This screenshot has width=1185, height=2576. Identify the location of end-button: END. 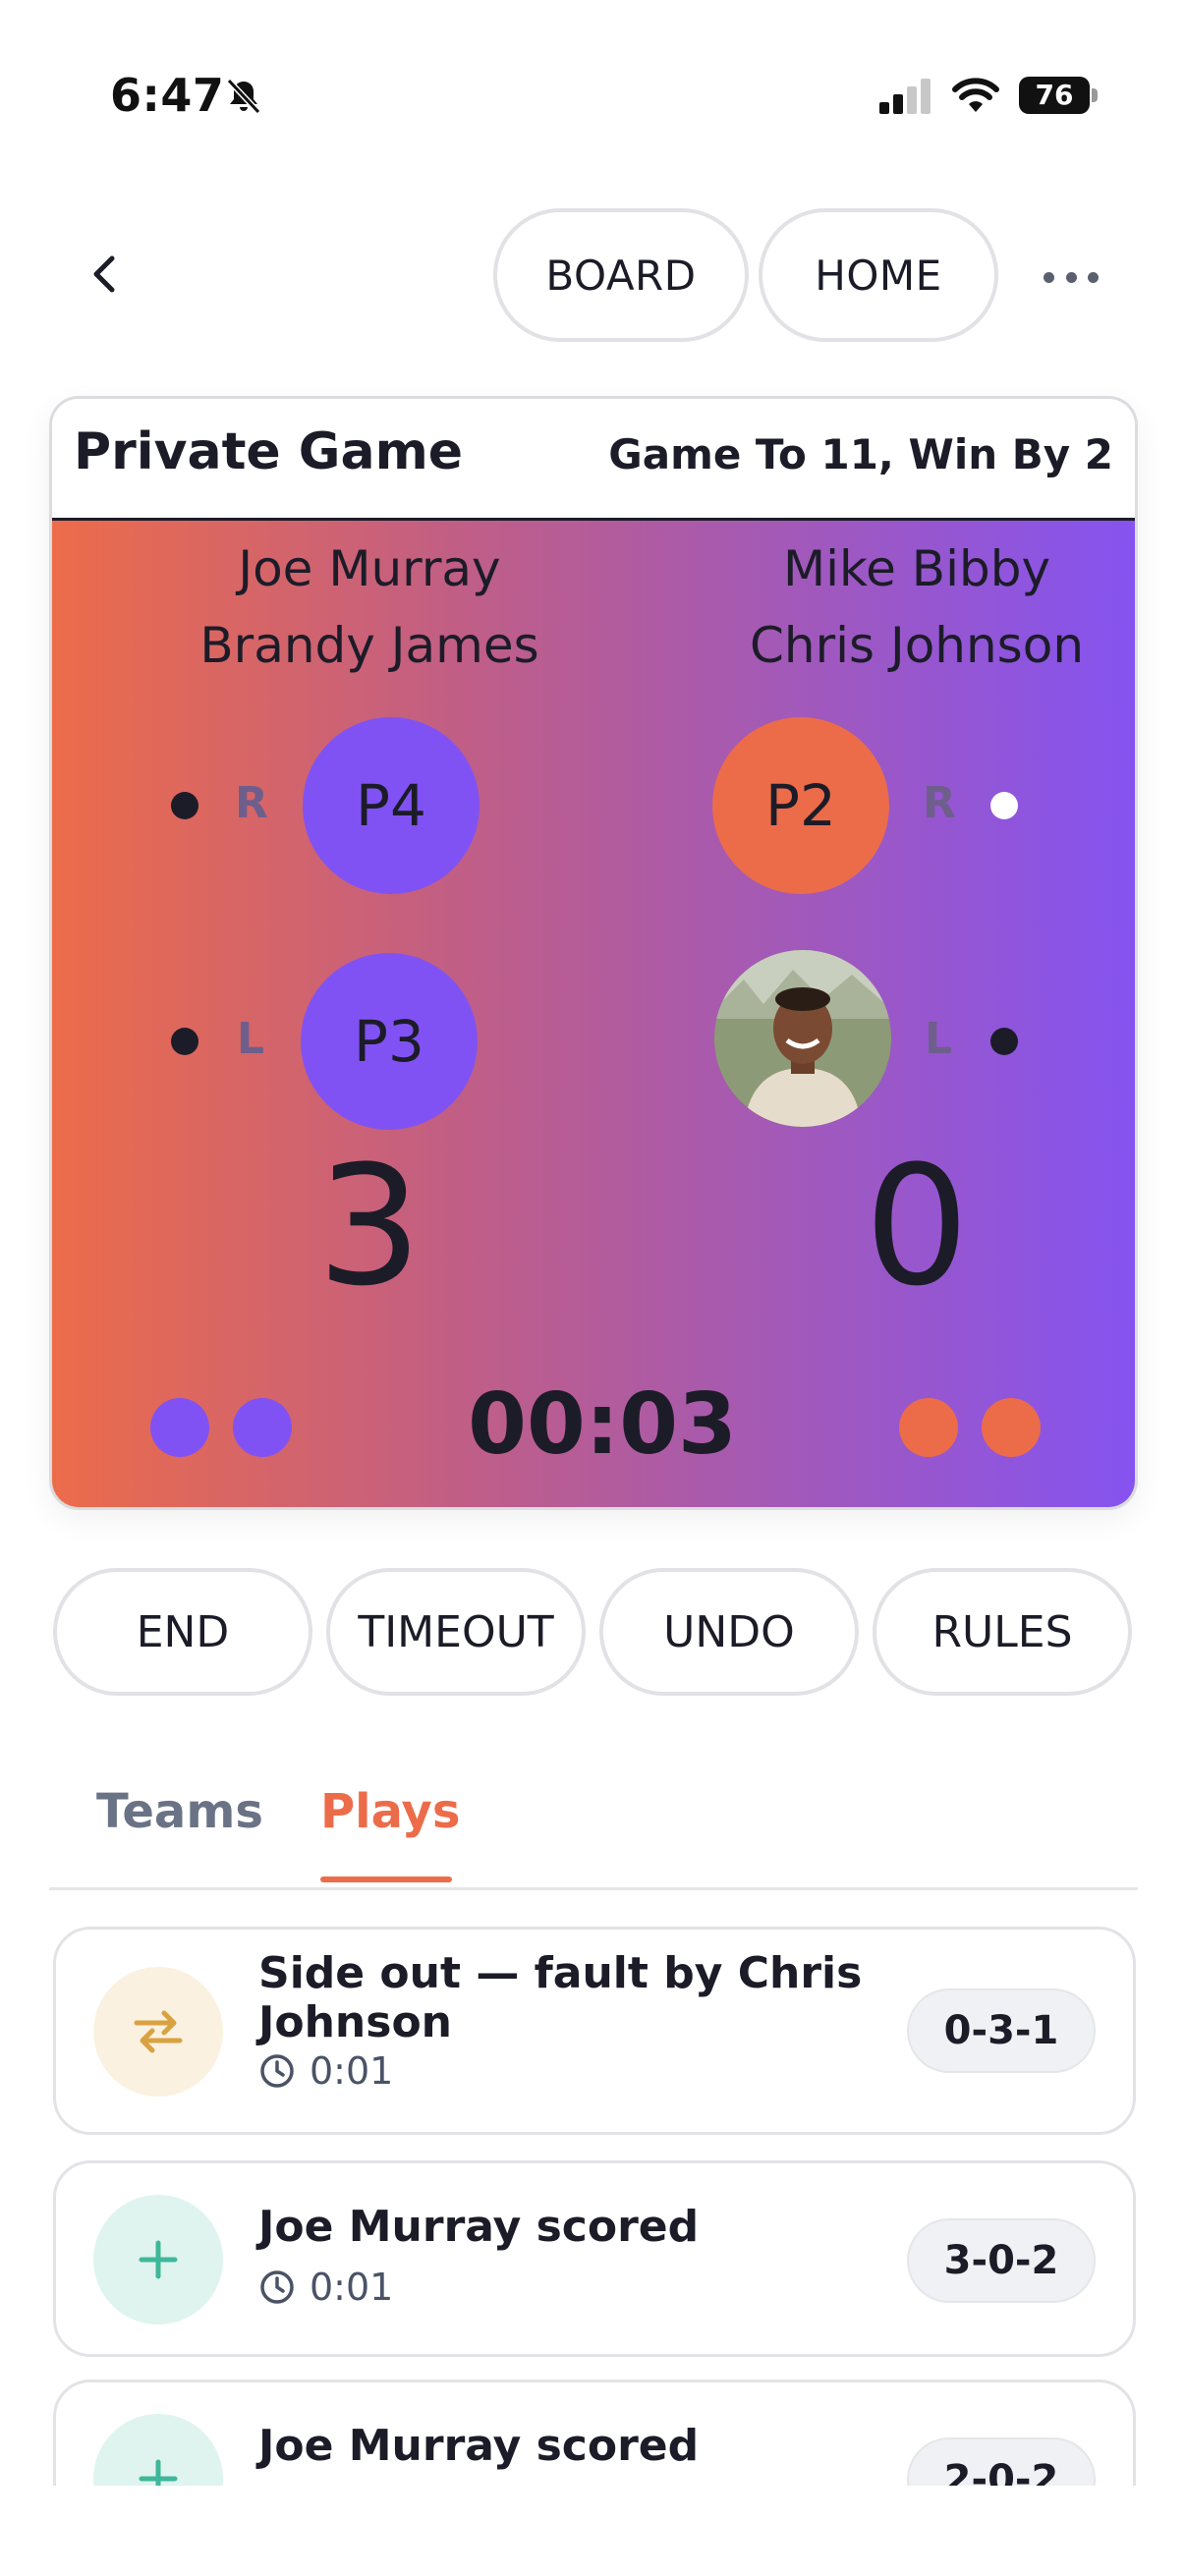
(183, 1632).